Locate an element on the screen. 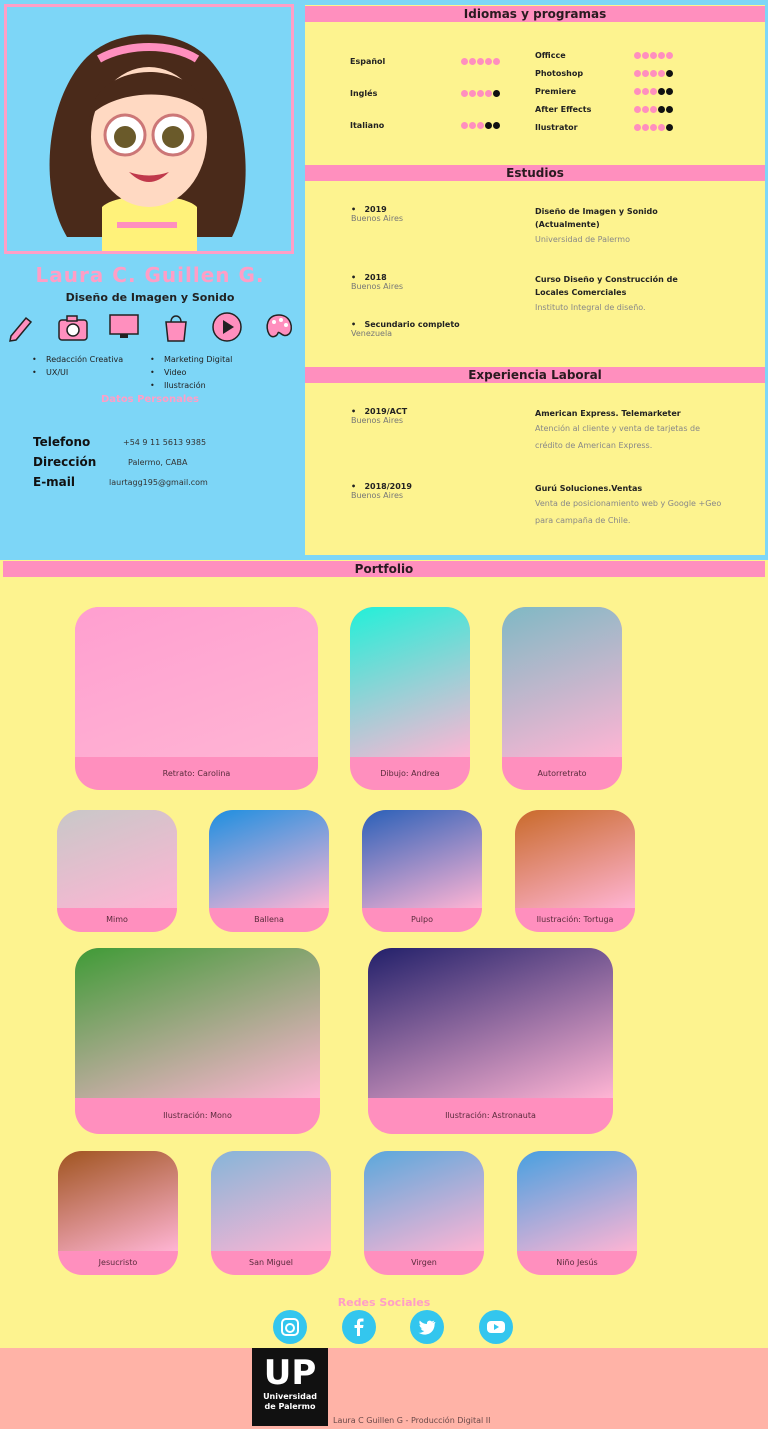 The width and height of the screenshot is (768, 1429). skills-list-right: Marketing Digital Video Ilustración is located at coordinates (190, 372).